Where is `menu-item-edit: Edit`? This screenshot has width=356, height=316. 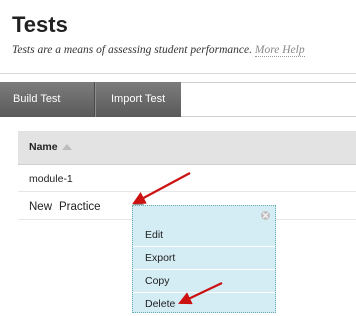
menu-item-edit: Edit is located at coordinates (204, 235).